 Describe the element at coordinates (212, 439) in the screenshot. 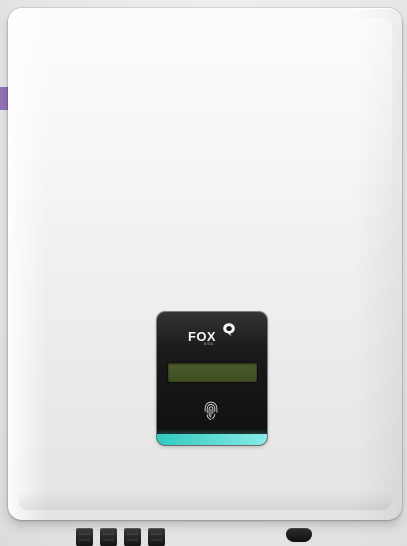

I see `status-light-bar` at that location.